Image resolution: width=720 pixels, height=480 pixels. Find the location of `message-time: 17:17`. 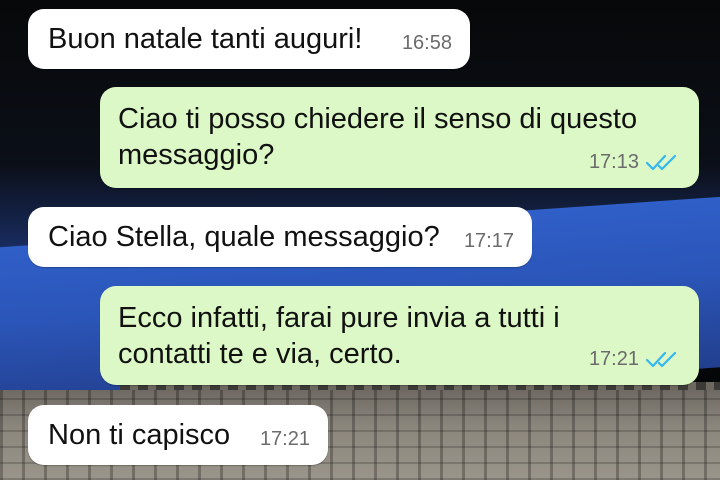

message-time: 17:17 is located at coordinates (488, 241).